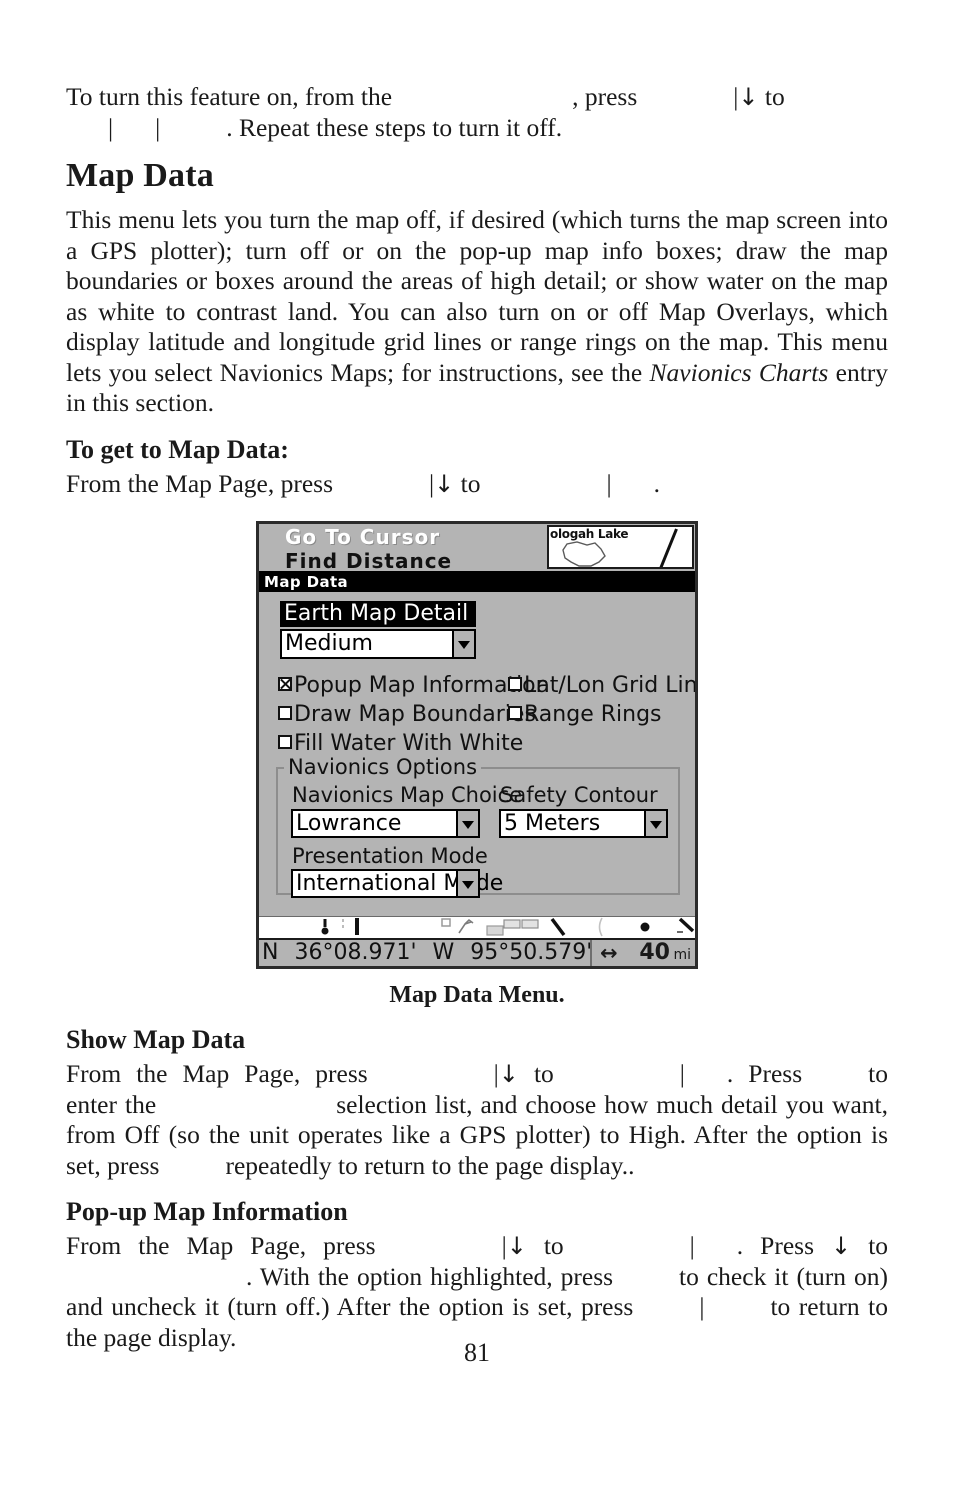 The image size is (954, 1487). I want to click on down-arrow-icon-3: ↓, so click(508, 1074).